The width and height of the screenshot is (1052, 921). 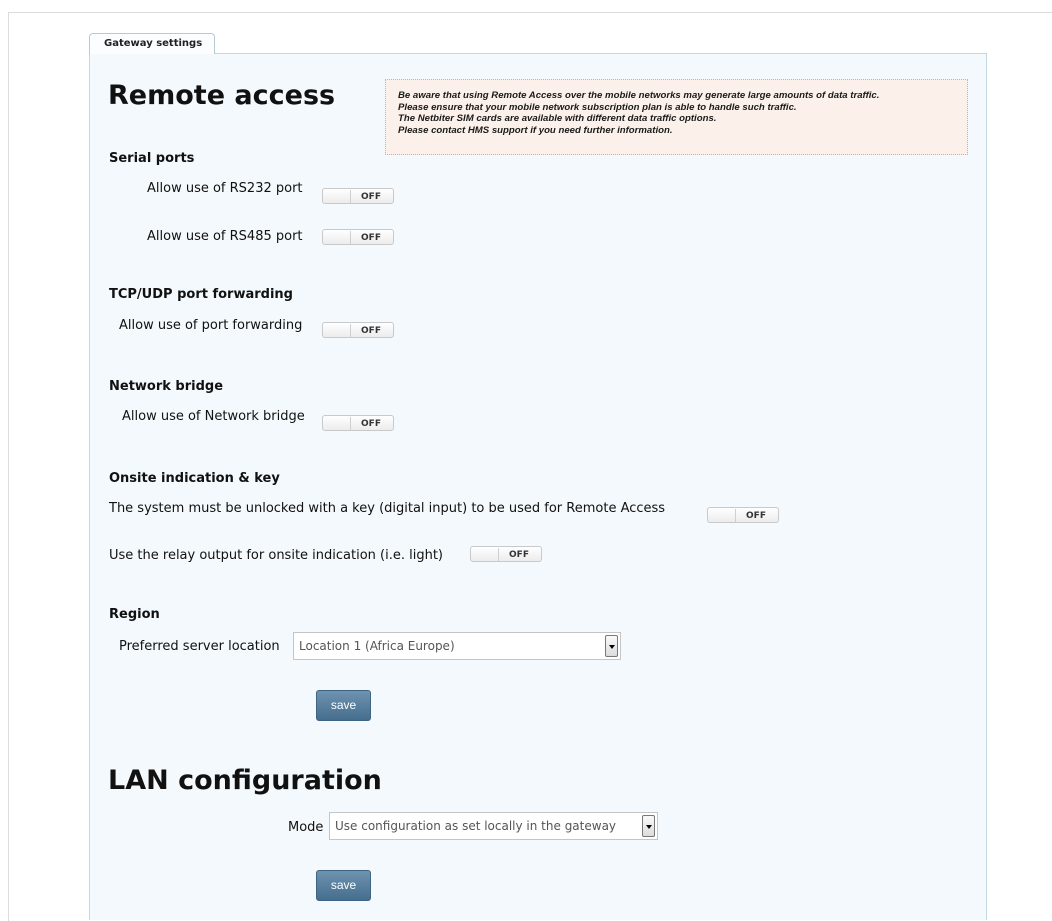 I want to click on remote-access-save-button: save, so click(x=343, y=705).